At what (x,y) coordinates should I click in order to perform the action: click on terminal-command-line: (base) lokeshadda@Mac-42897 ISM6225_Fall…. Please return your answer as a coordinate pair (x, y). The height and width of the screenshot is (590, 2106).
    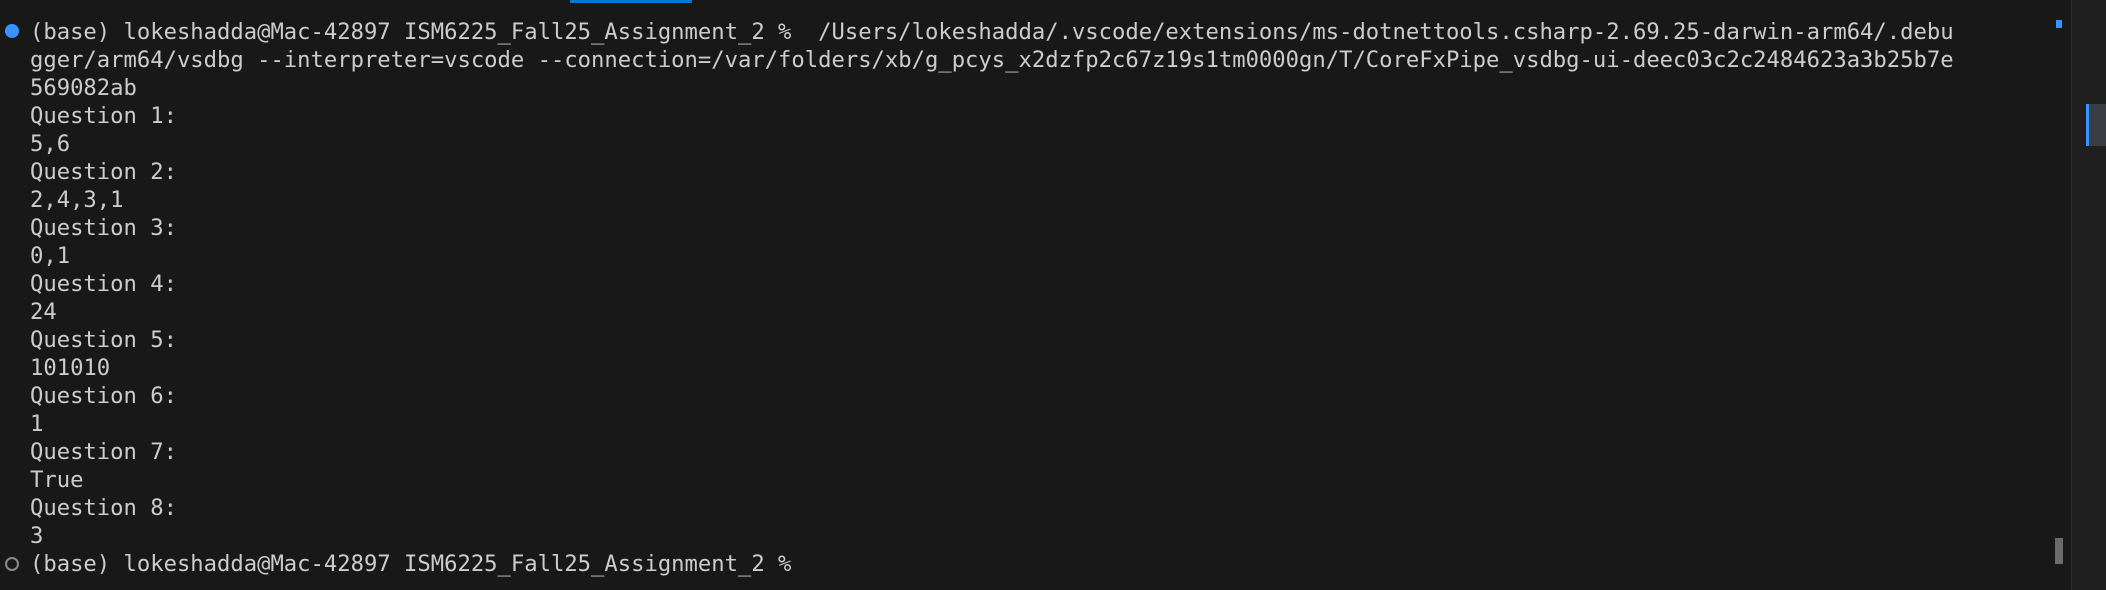
    Looking at the image, I should click on (992, 32).